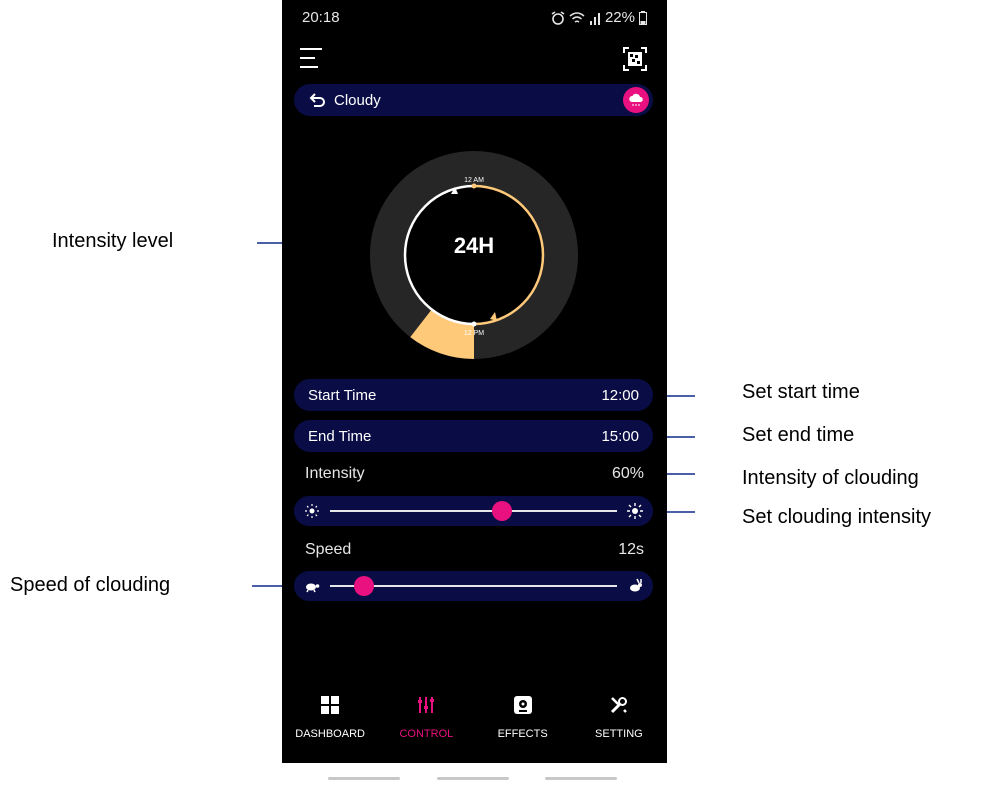  I want to click on intensity-slider, so click(473, 511).